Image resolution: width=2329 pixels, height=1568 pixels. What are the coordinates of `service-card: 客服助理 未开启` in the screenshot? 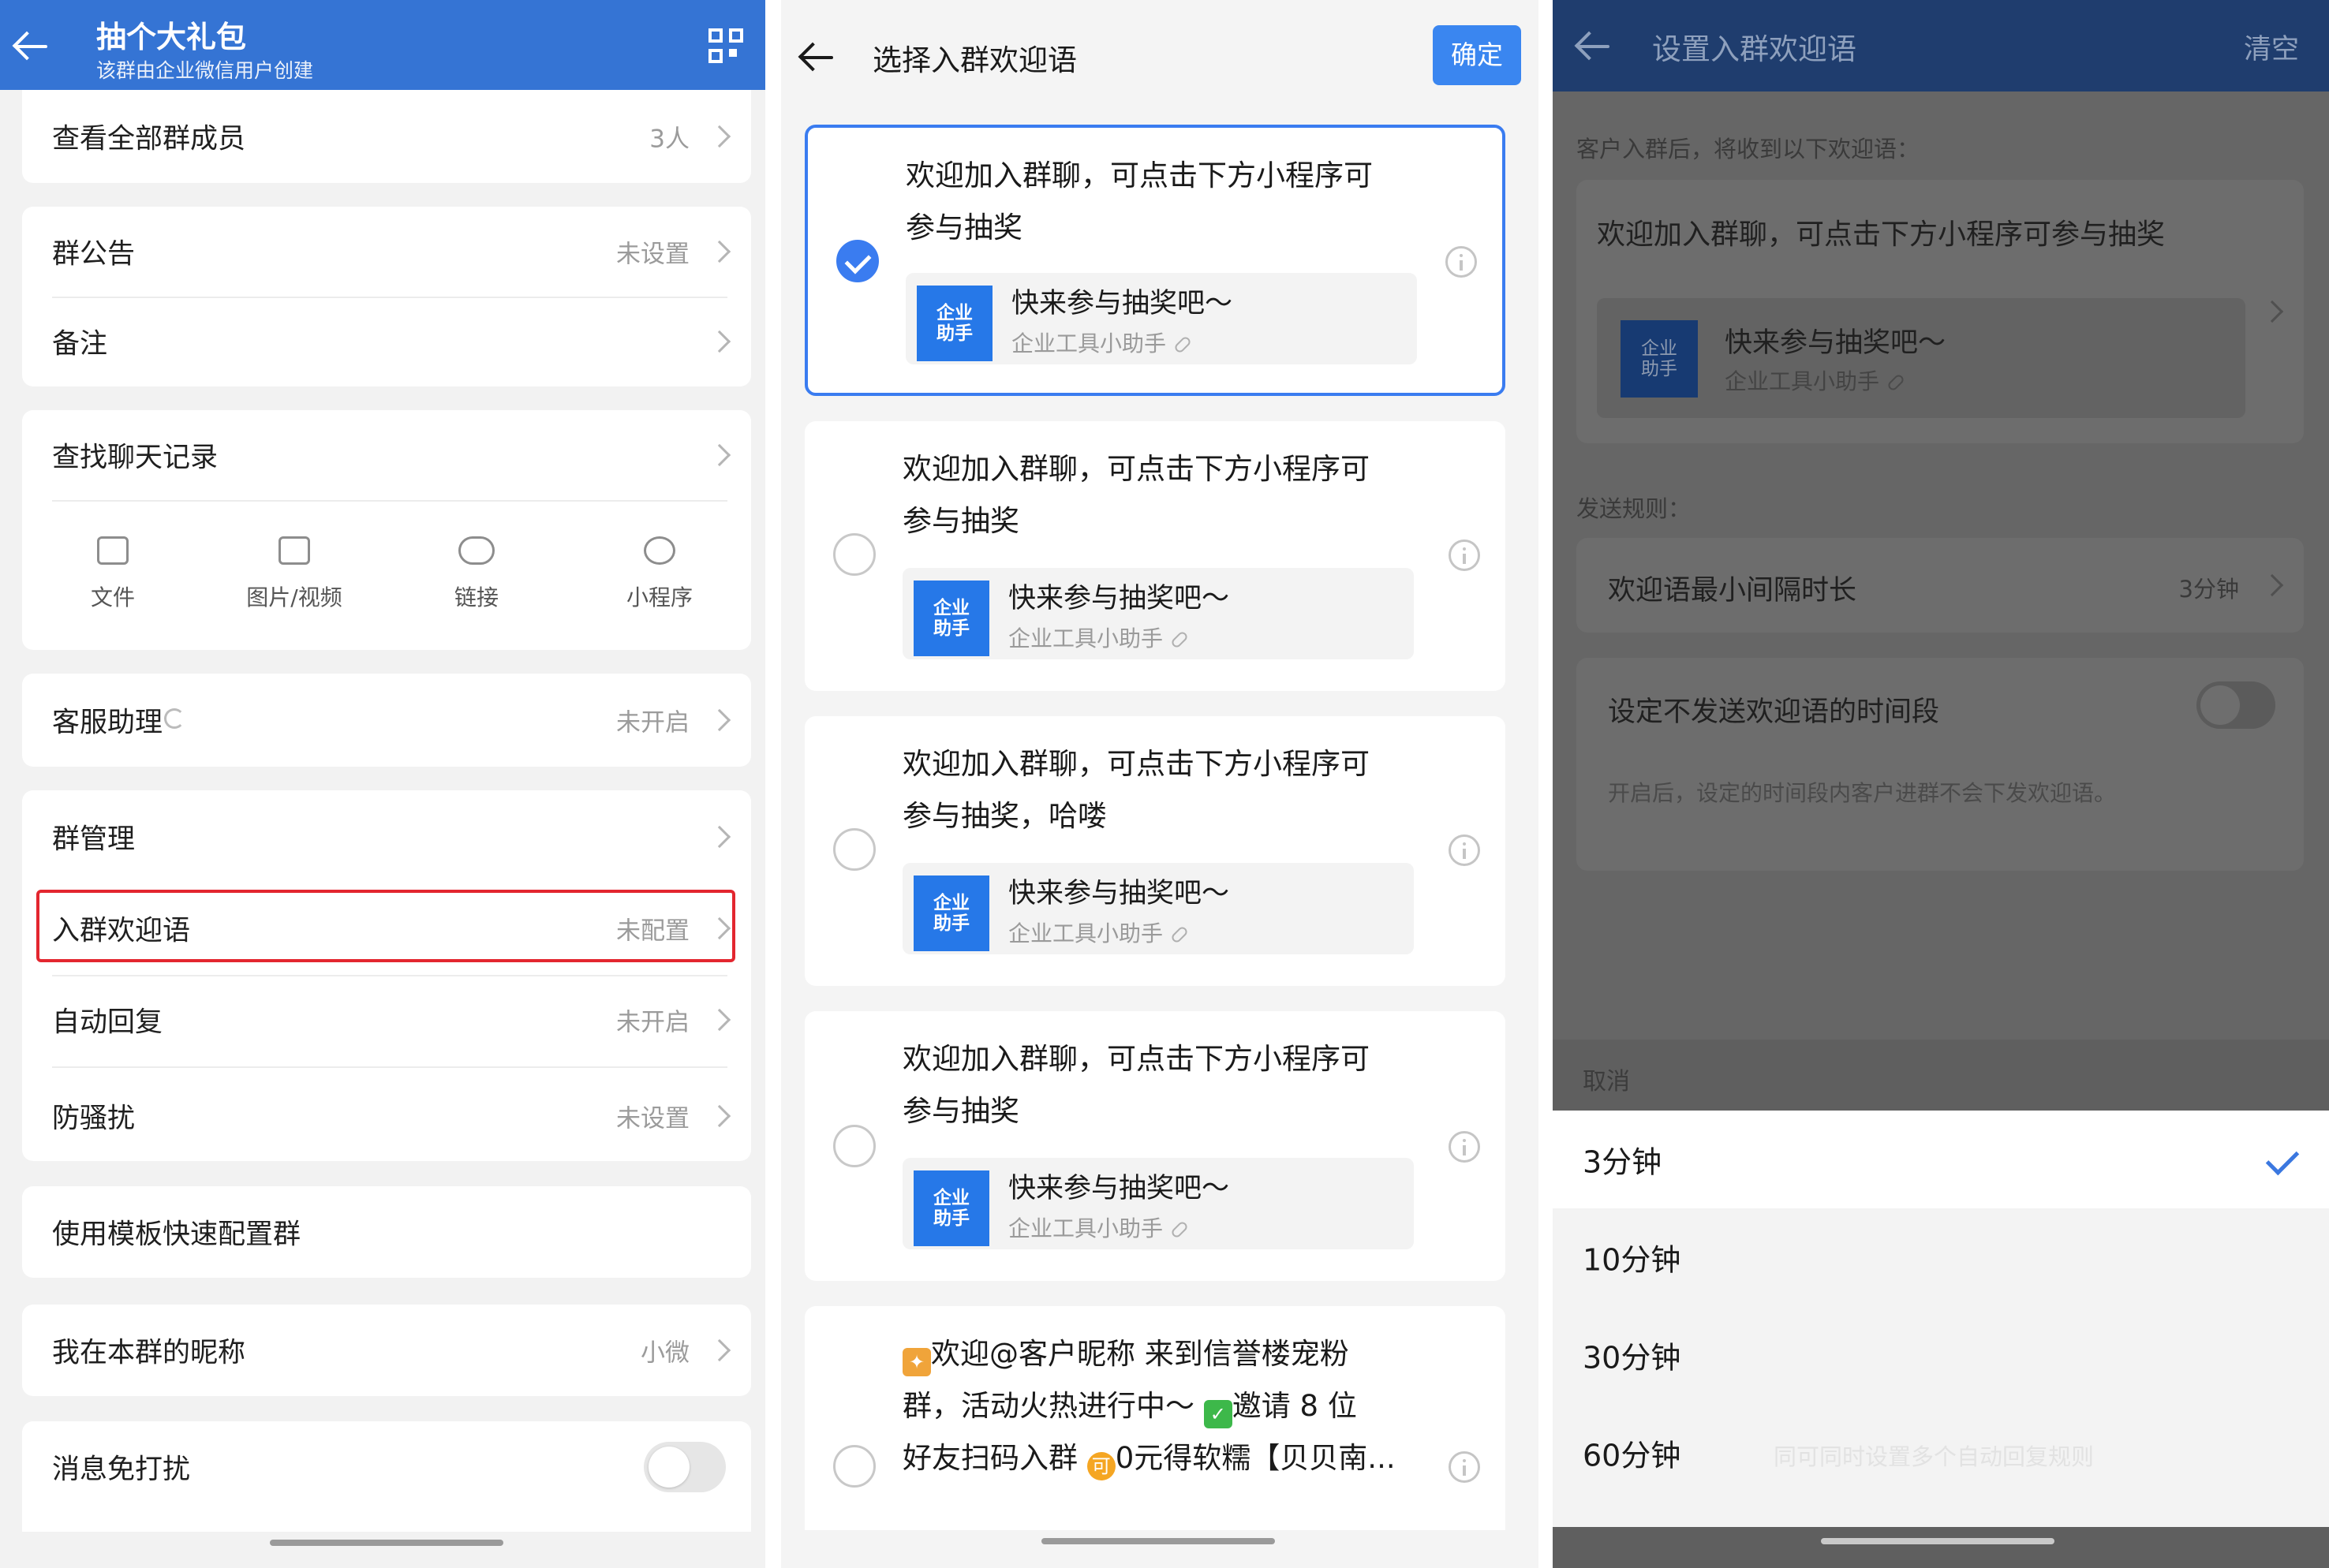 It's located at (386, 720).